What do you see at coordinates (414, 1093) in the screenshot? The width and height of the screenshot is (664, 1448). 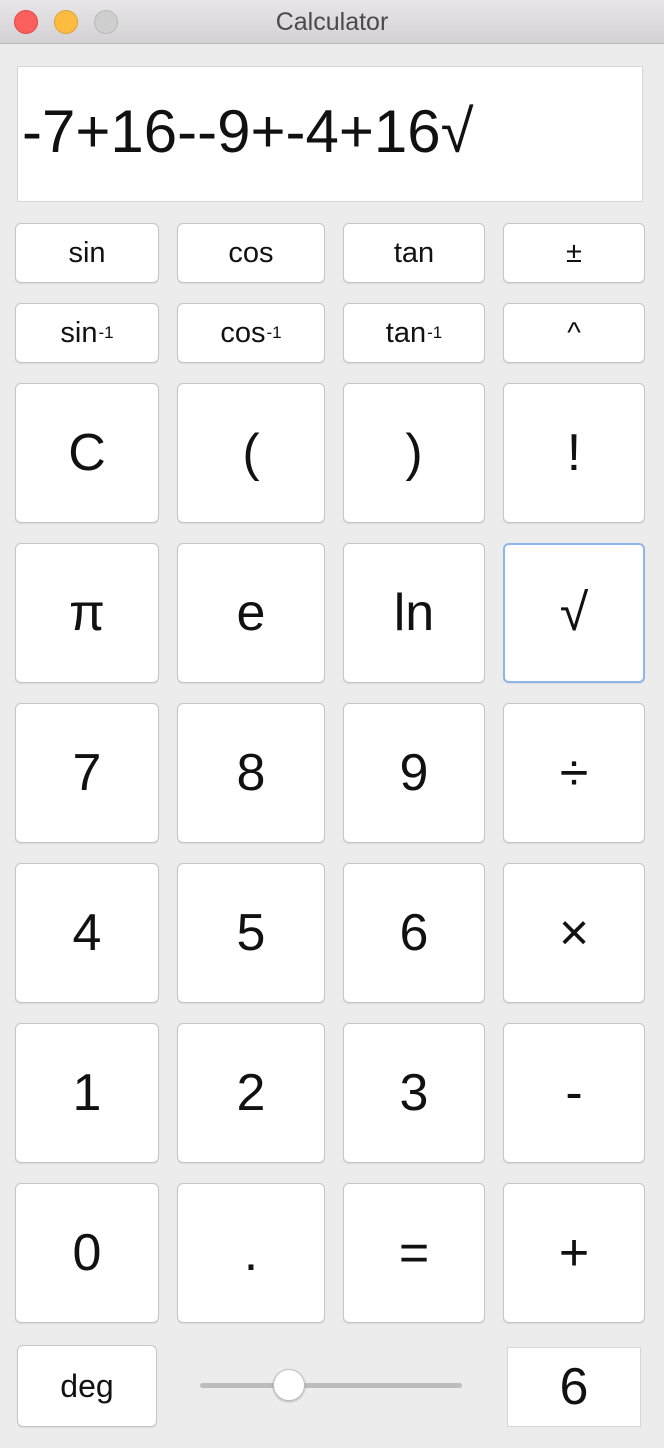 I see `digit-3-button: 3` at bounding box center [414, 1093].